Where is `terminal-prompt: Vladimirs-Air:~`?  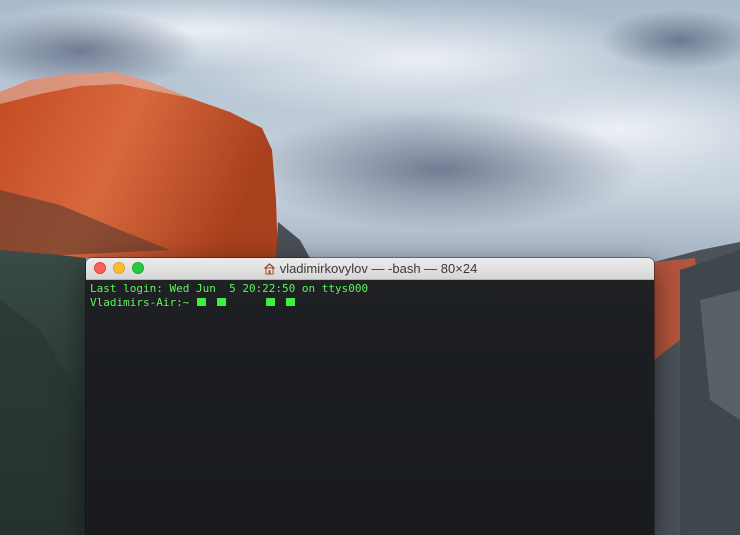
terminal-prompt: Vladimirs-Air:~ is located at coordinates (140, 302).